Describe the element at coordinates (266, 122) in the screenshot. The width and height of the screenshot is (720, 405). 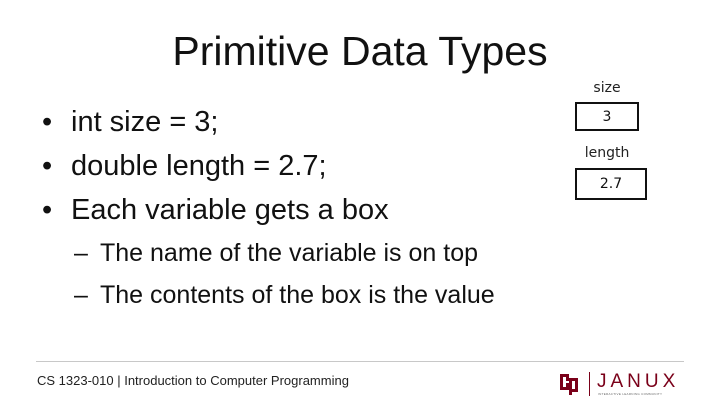
I see `bullet-item: • int size = 3;` at that location.